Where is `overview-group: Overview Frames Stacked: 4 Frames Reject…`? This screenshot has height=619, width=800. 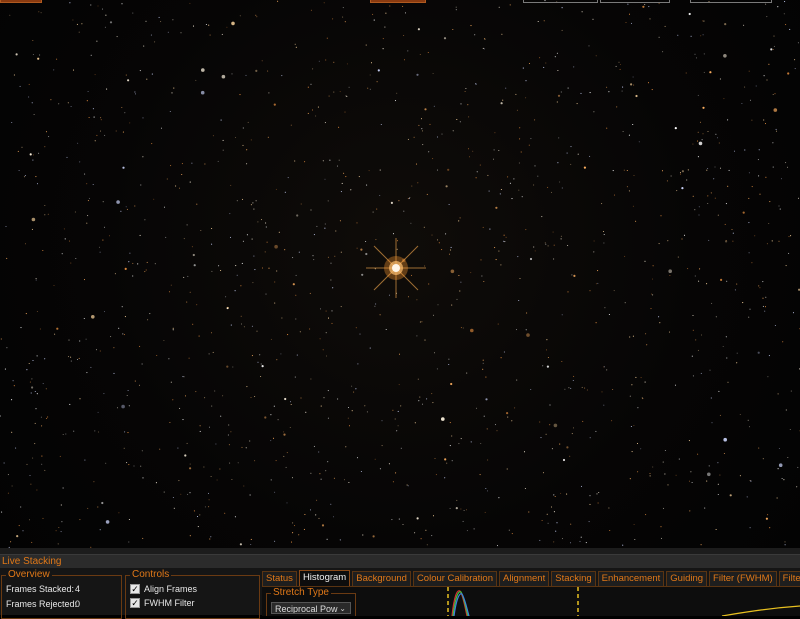
overview-group: Overview Frames Stacked: 4 Frames Reject… is located at coordinates (61, 594).